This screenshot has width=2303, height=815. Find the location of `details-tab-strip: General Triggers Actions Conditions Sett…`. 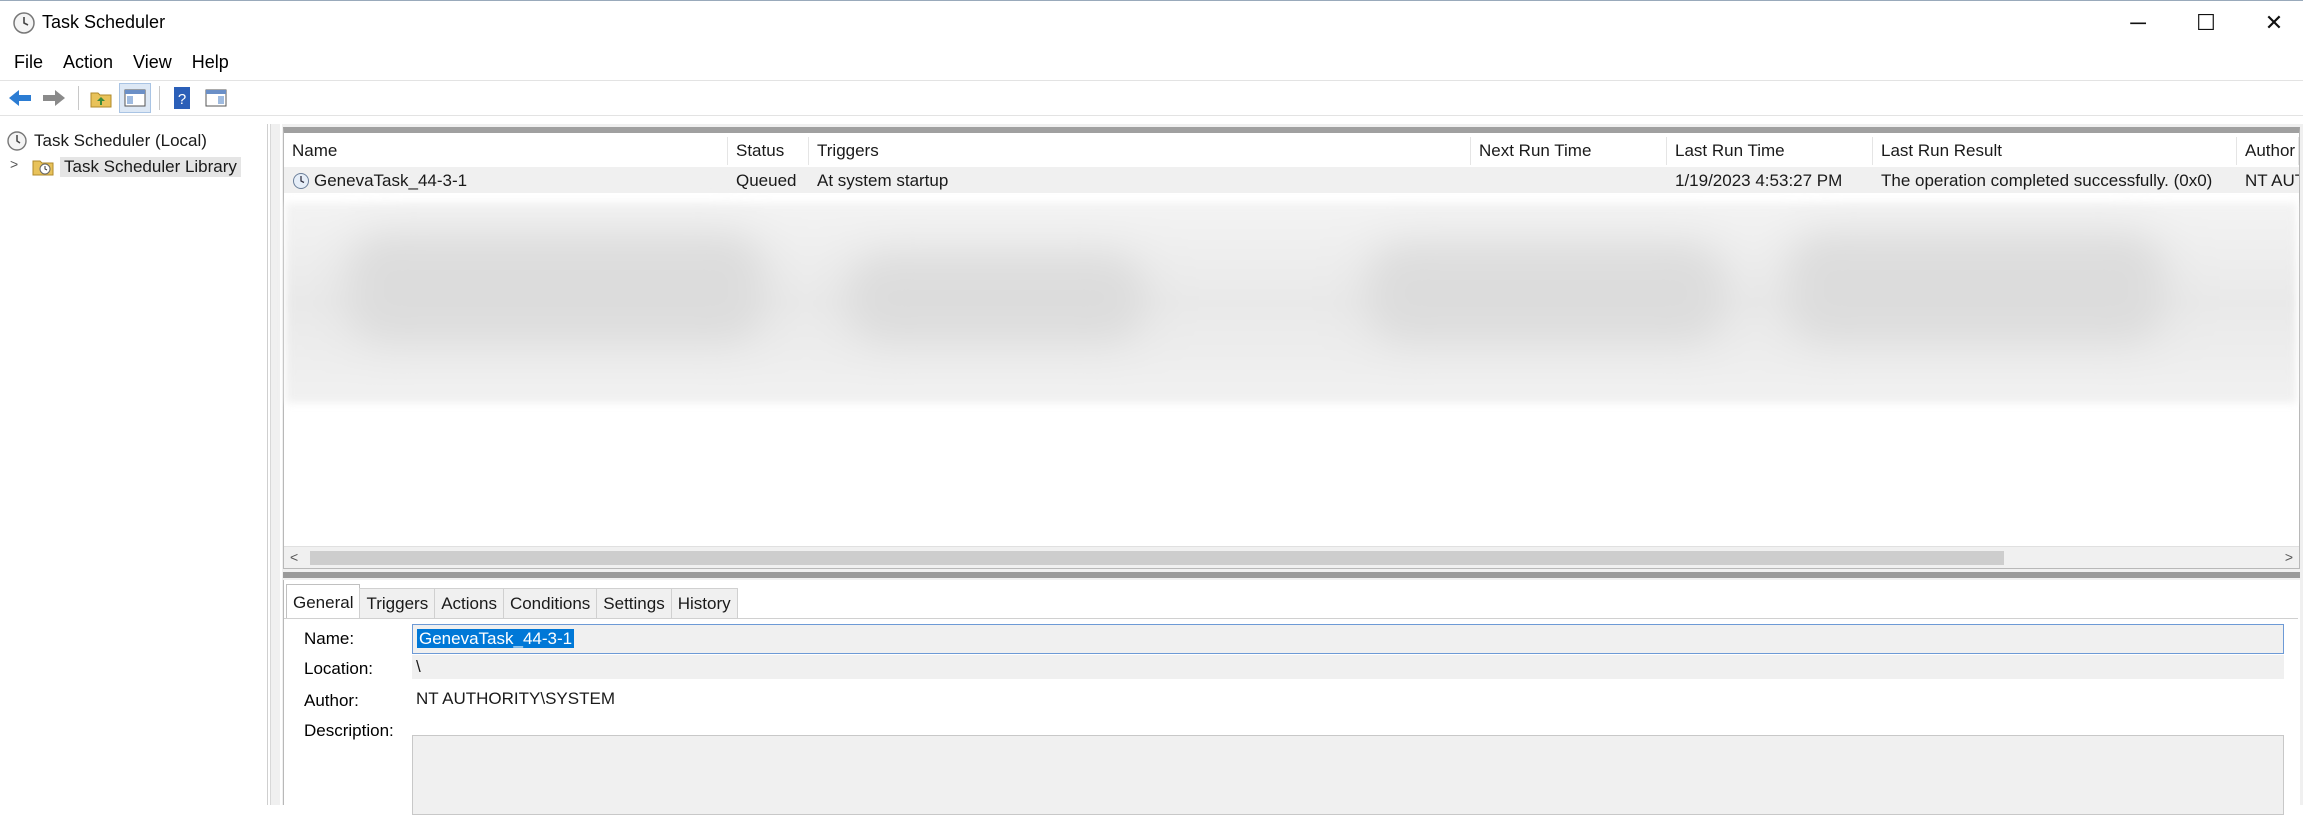

details-tab-strip: General Triggers Actions Conditions Sett… is located at coordinates (512, 601).